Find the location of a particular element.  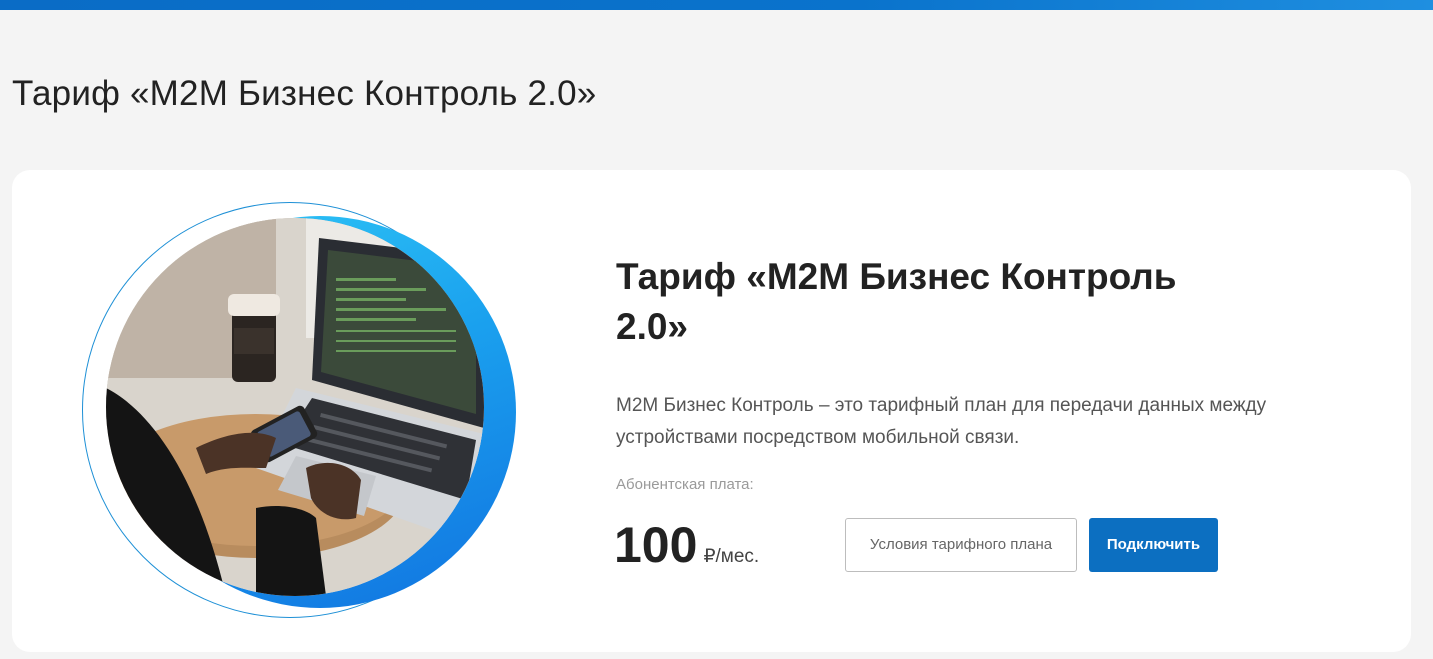

price: 100 ₽/мес. is located at coordinates (686, 545).